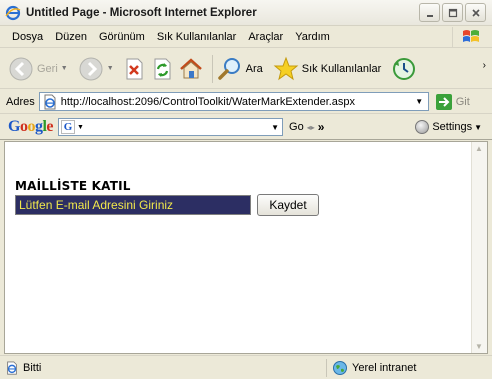 This screenshot has height=379, width=492. Describe the element at coordinates (197, 37) in the screenshot. I see `menu-favorites: Sık Kullanılanlar` at that location.